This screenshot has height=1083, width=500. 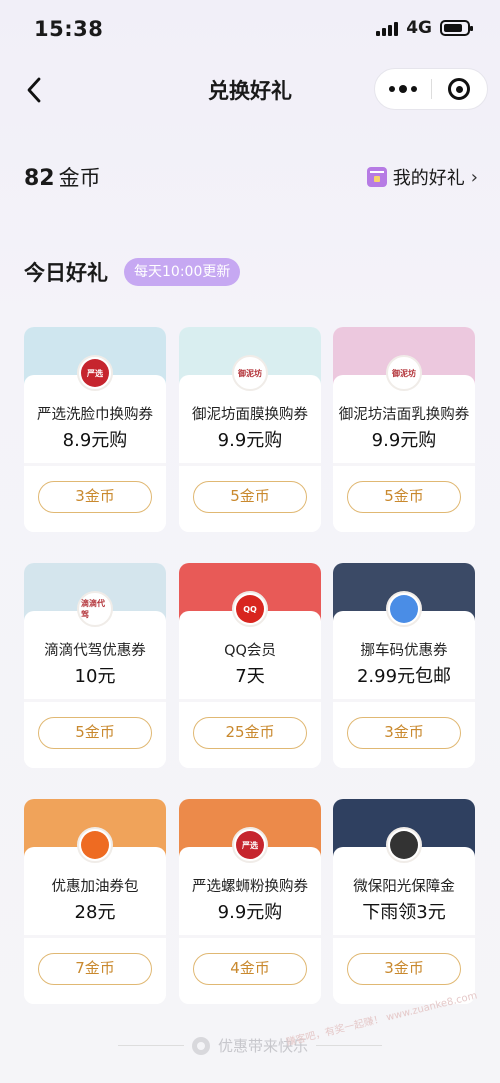 I want to click on gift-card: 严选 严选洗脸巾换购券 8.9元购 3金币, so click(x=95, y=429).